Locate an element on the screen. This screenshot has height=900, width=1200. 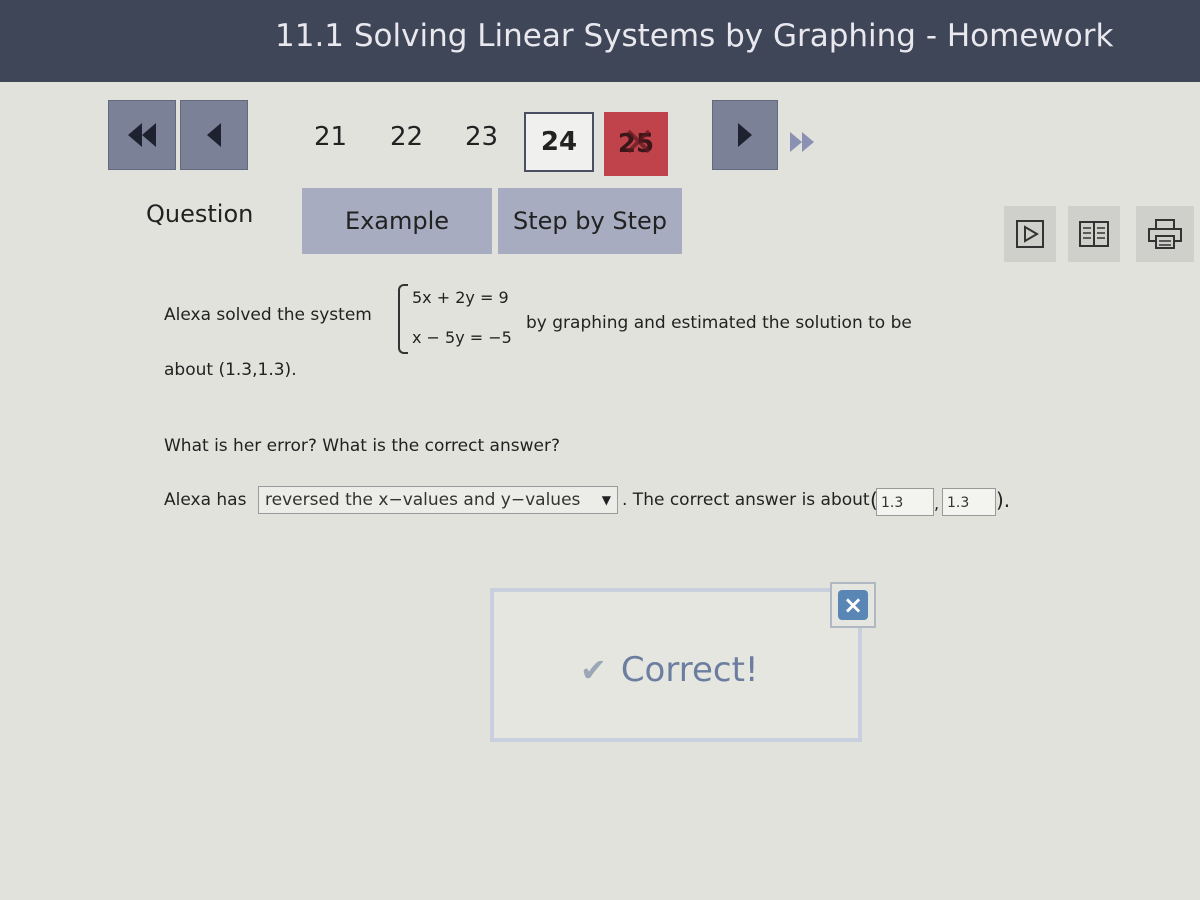
print-icon is located at coordinates (1165, 234).